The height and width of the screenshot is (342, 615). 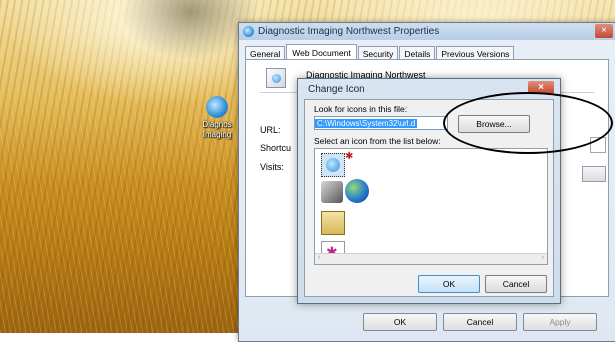 I want to click on scroll-right-icon: ›, so click(x=543, y=257).